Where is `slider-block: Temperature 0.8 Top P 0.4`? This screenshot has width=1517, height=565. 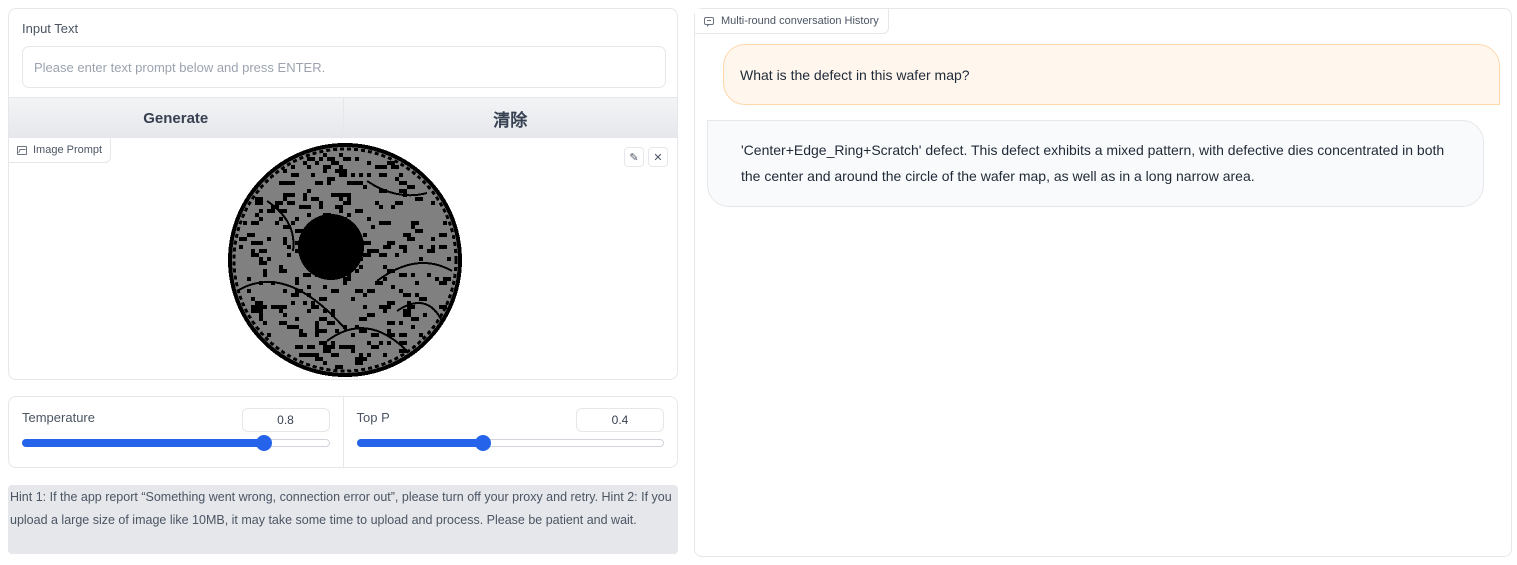
slider-block: Temperature 0.8 Top P 0.4 is located at coordinates (343, 432).